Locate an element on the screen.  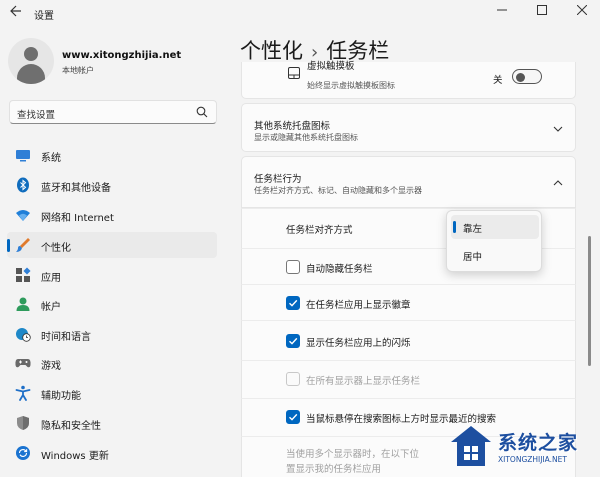
sidebar-item-privacy: 隐私和安全性 is located at coordinates (112, 423).